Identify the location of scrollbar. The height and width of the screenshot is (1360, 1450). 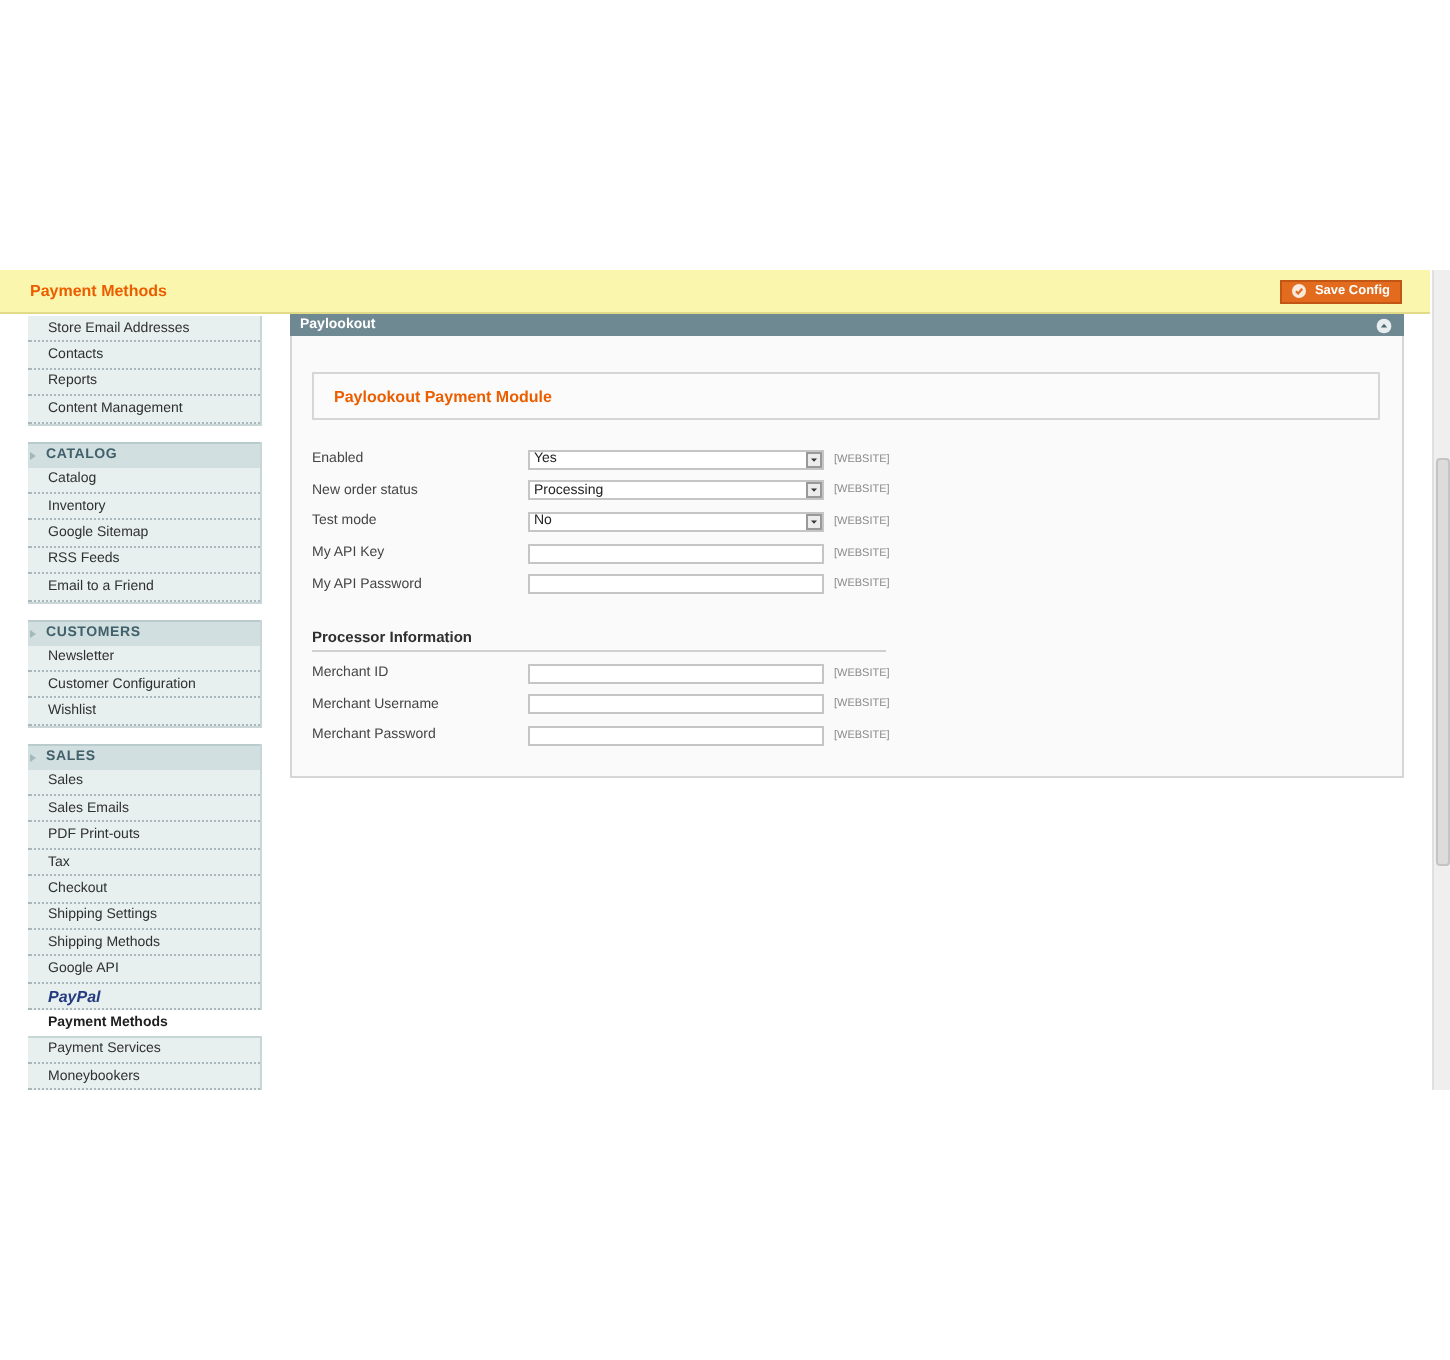
(1441, 680).